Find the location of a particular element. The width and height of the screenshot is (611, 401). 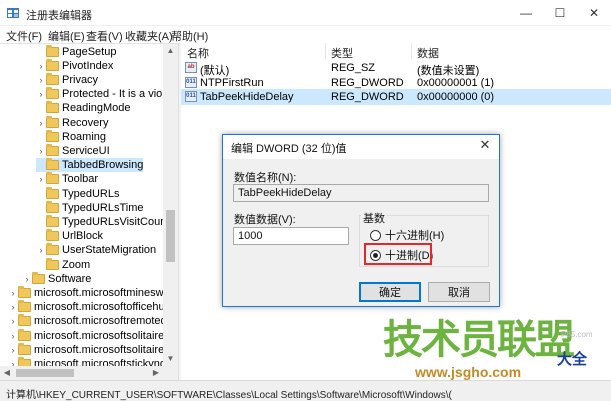

minimize-button: — is located at coordinates (526, 13).